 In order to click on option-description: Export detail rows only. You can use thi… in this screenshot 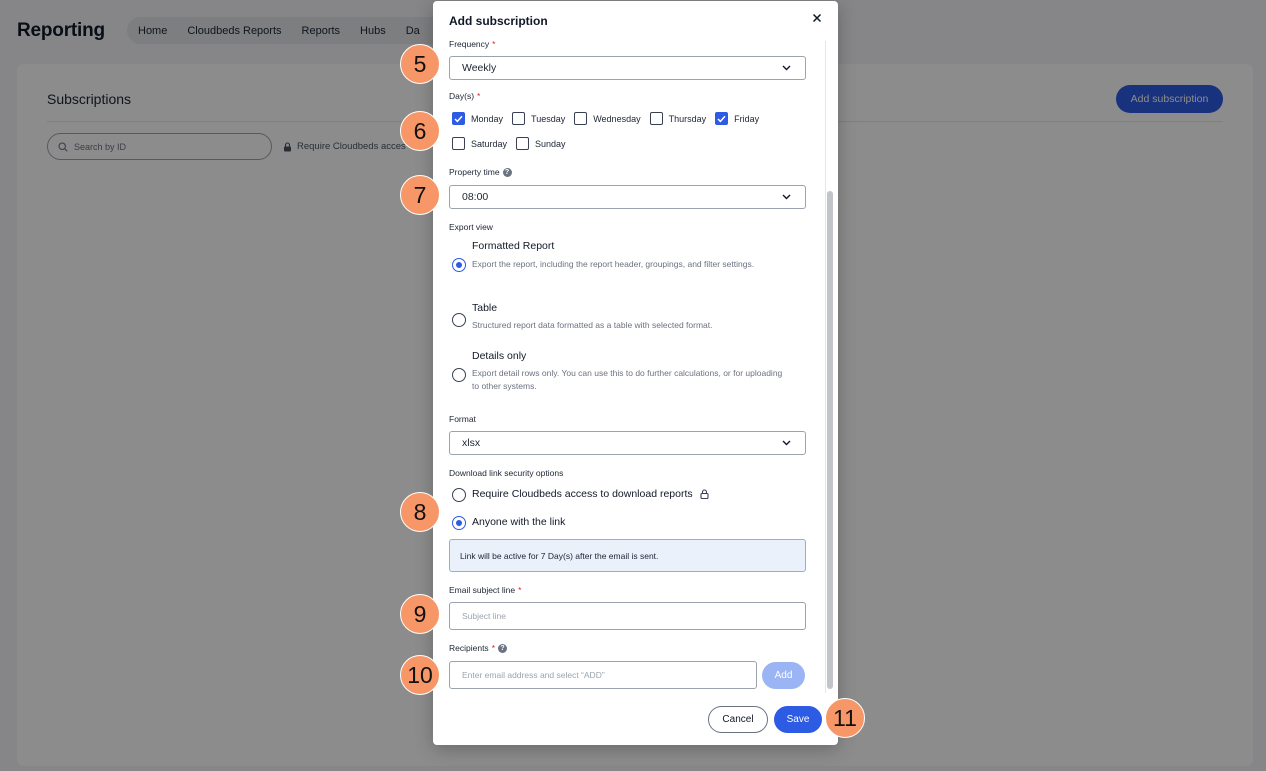, I will do `click(627, 379)`.